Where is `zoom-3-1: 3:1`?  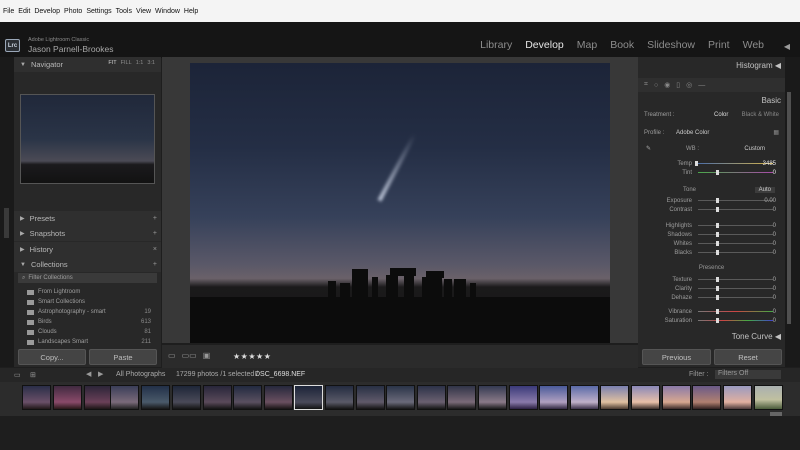
zoom-3-1: 3:1 is located at coordinates (151, 63).